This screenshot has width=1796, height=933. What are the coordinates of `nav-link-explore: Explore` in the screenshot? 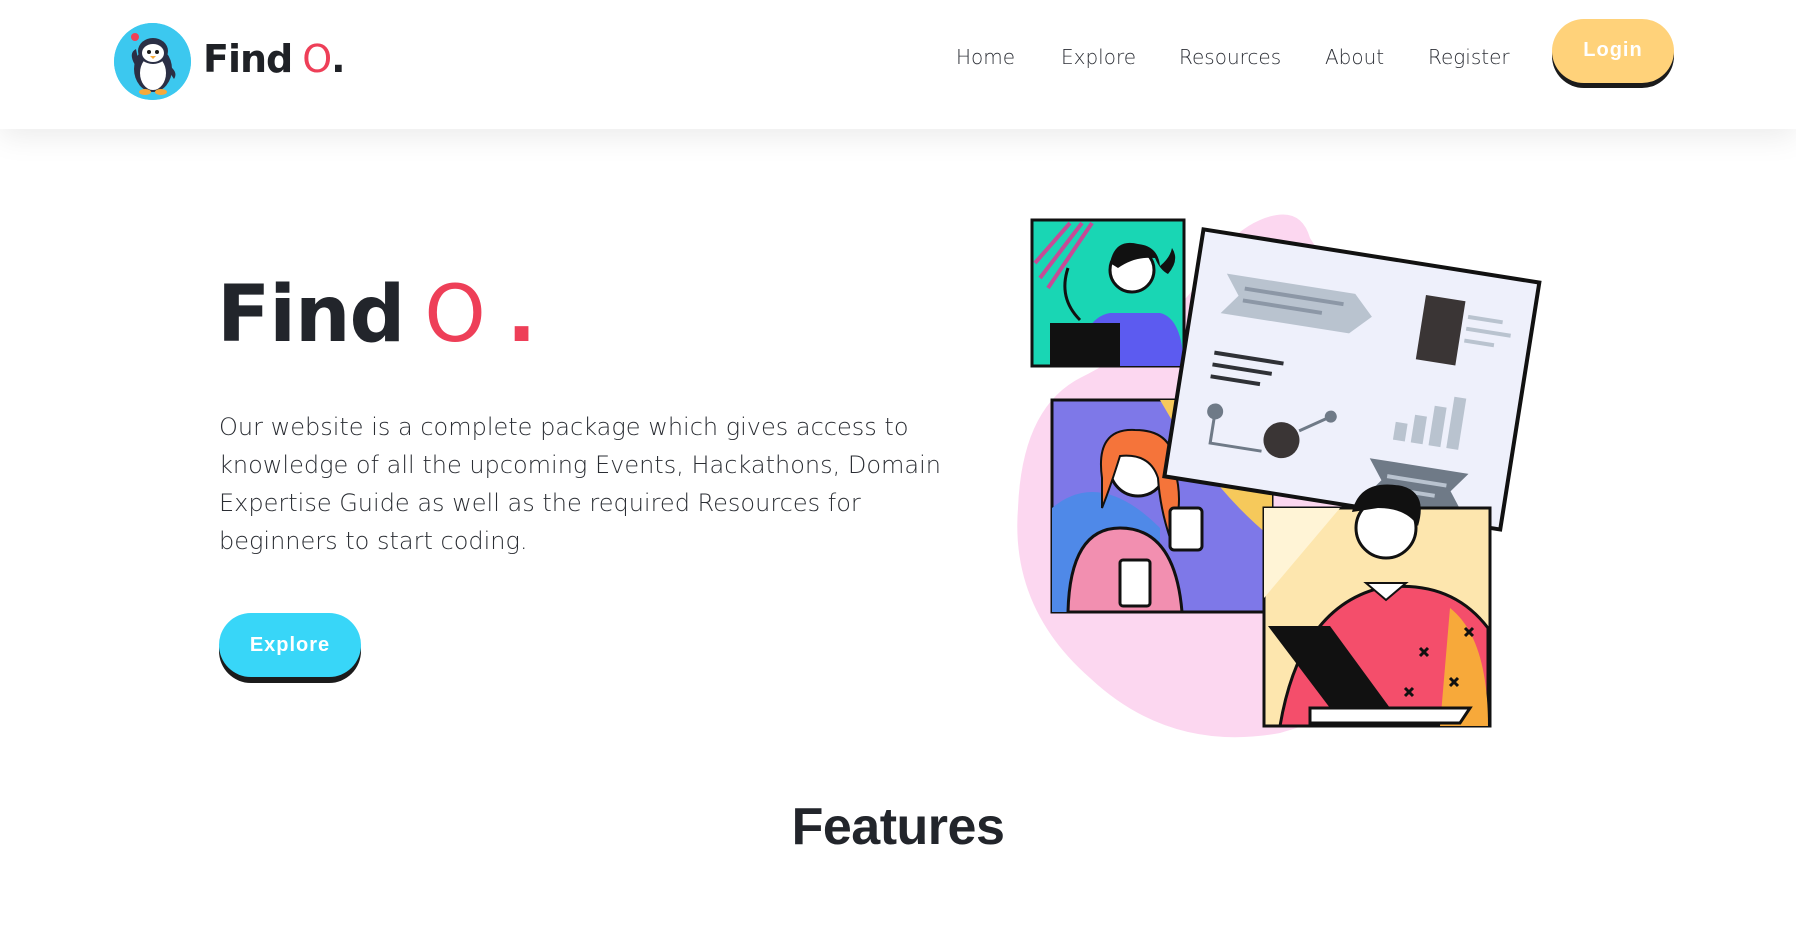 It's located at (1098, 57).